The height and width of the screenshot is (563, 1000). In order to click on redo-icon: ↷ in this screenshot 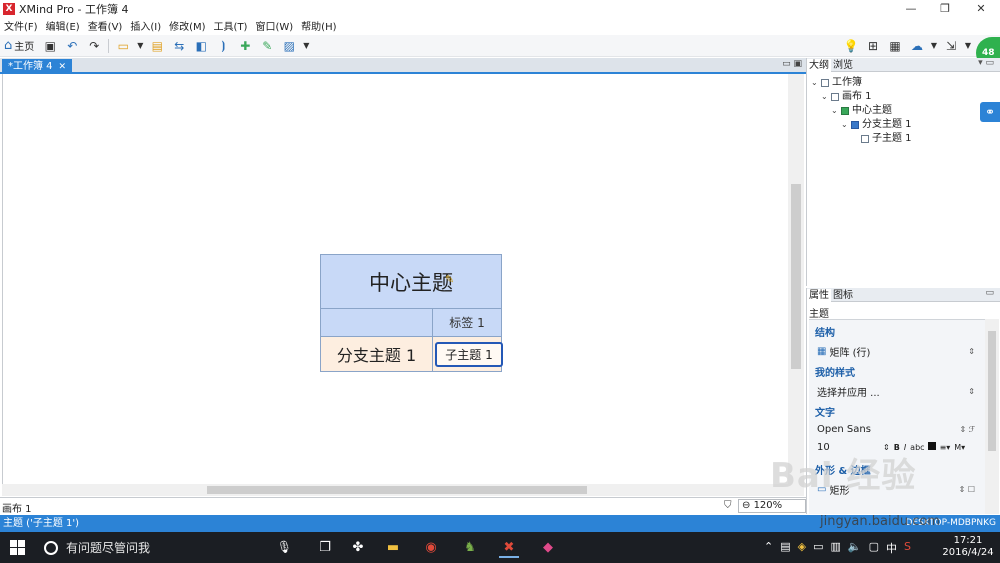, I will do `click(94, 46)`.